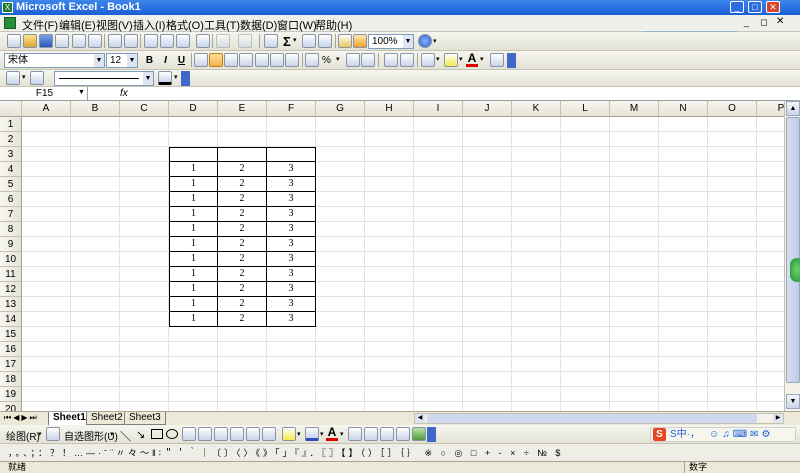 The height and width of the screenshot is (473, 800). What do you see at coordinates (338, 59) in the screenshot?
I see `toolbar-more-icon: ▾` at bounding box center [338, 59].